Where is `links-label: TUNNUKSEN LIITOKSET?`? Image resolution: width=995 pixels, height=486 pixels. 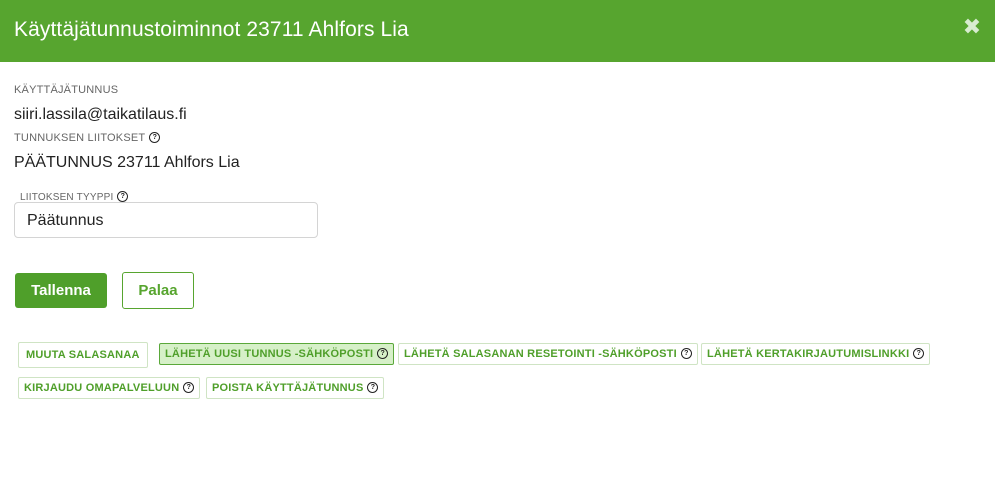
links-label: TUNNUKSEN LIITOKSET? is located at coordinates (87, 137).